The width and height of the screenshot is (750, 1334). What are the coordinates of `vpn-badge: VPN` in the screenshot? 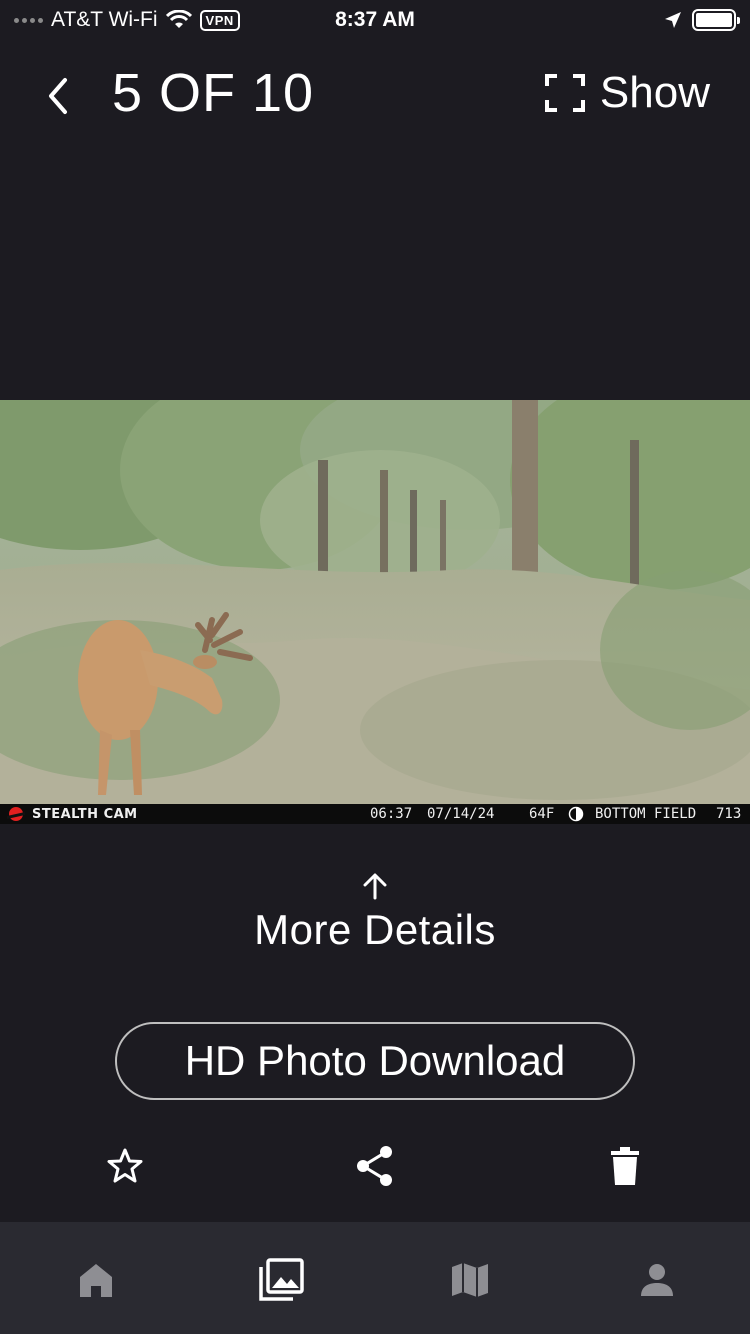 It's located at (219, 20).